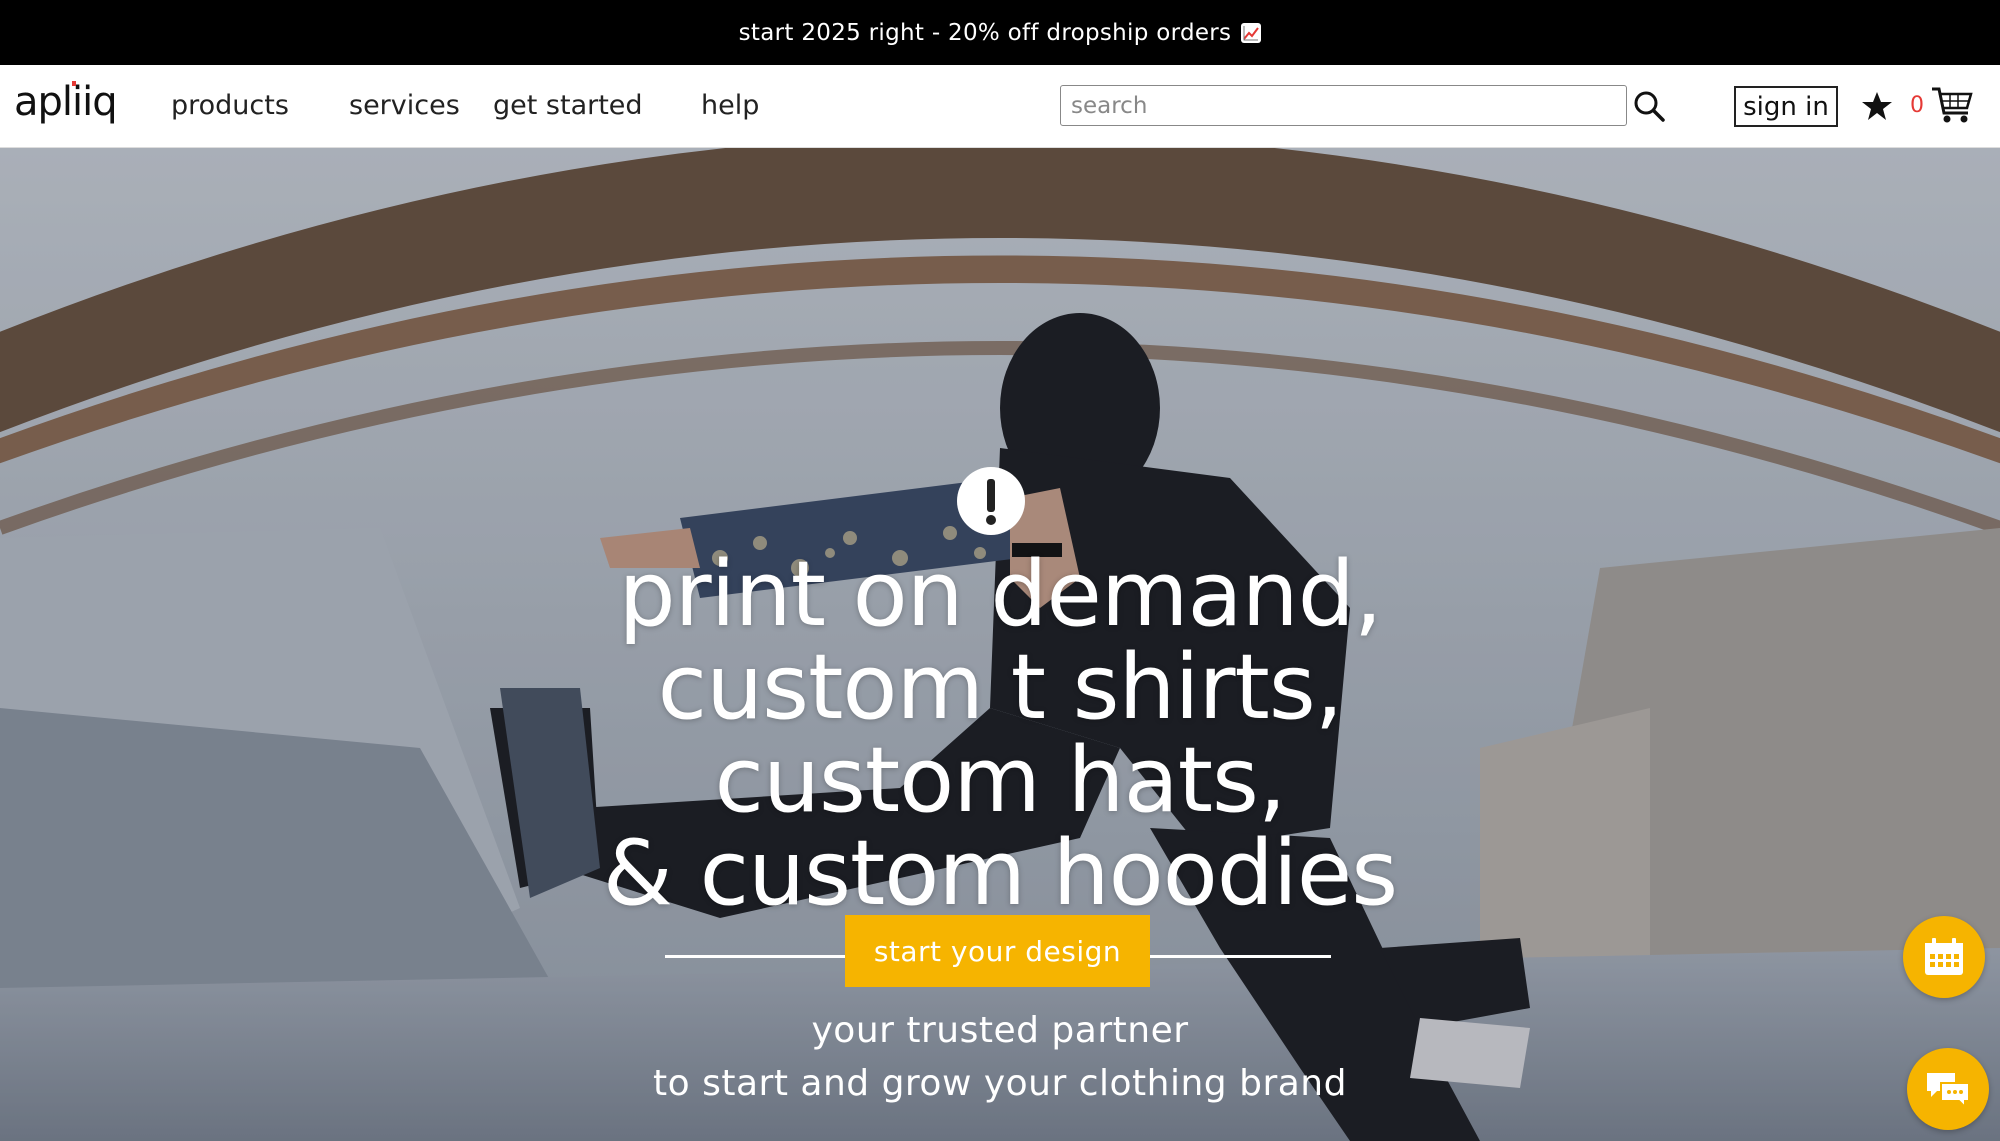 This screenshot has height=1141, width=2000. What do you see at coordinates (1000, 1083) in the screenshot?
I see `hero-tagline-2: to start and grow your clothing brand` at bounding box center [1000, 1083].